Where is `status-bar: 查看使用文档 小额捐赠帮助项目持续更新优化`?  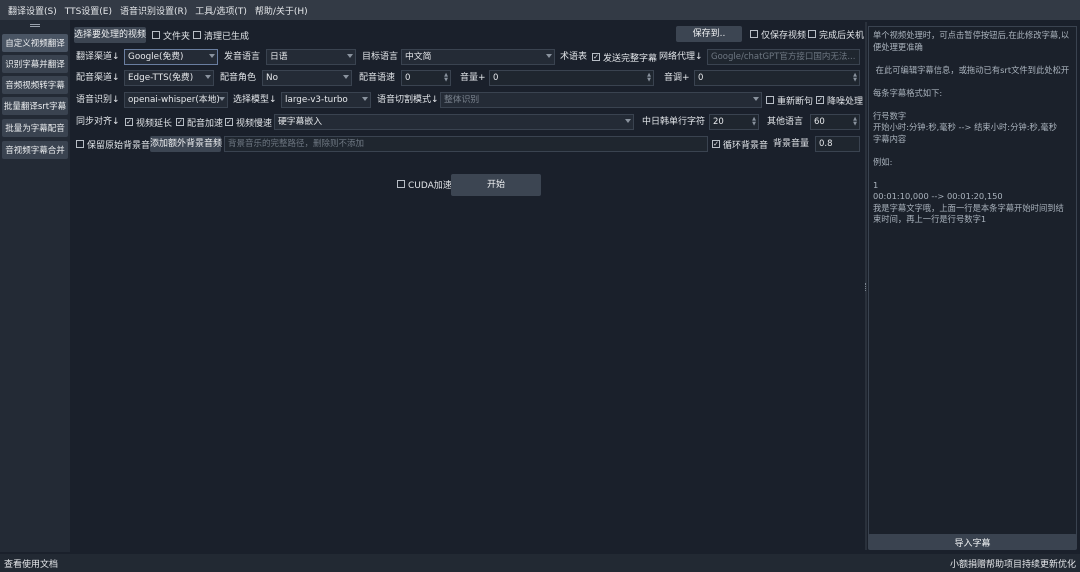 status-bar: 查看使用文档 小额捐赠帮助项目持续更新优化 is located at coordinates (540, 563).